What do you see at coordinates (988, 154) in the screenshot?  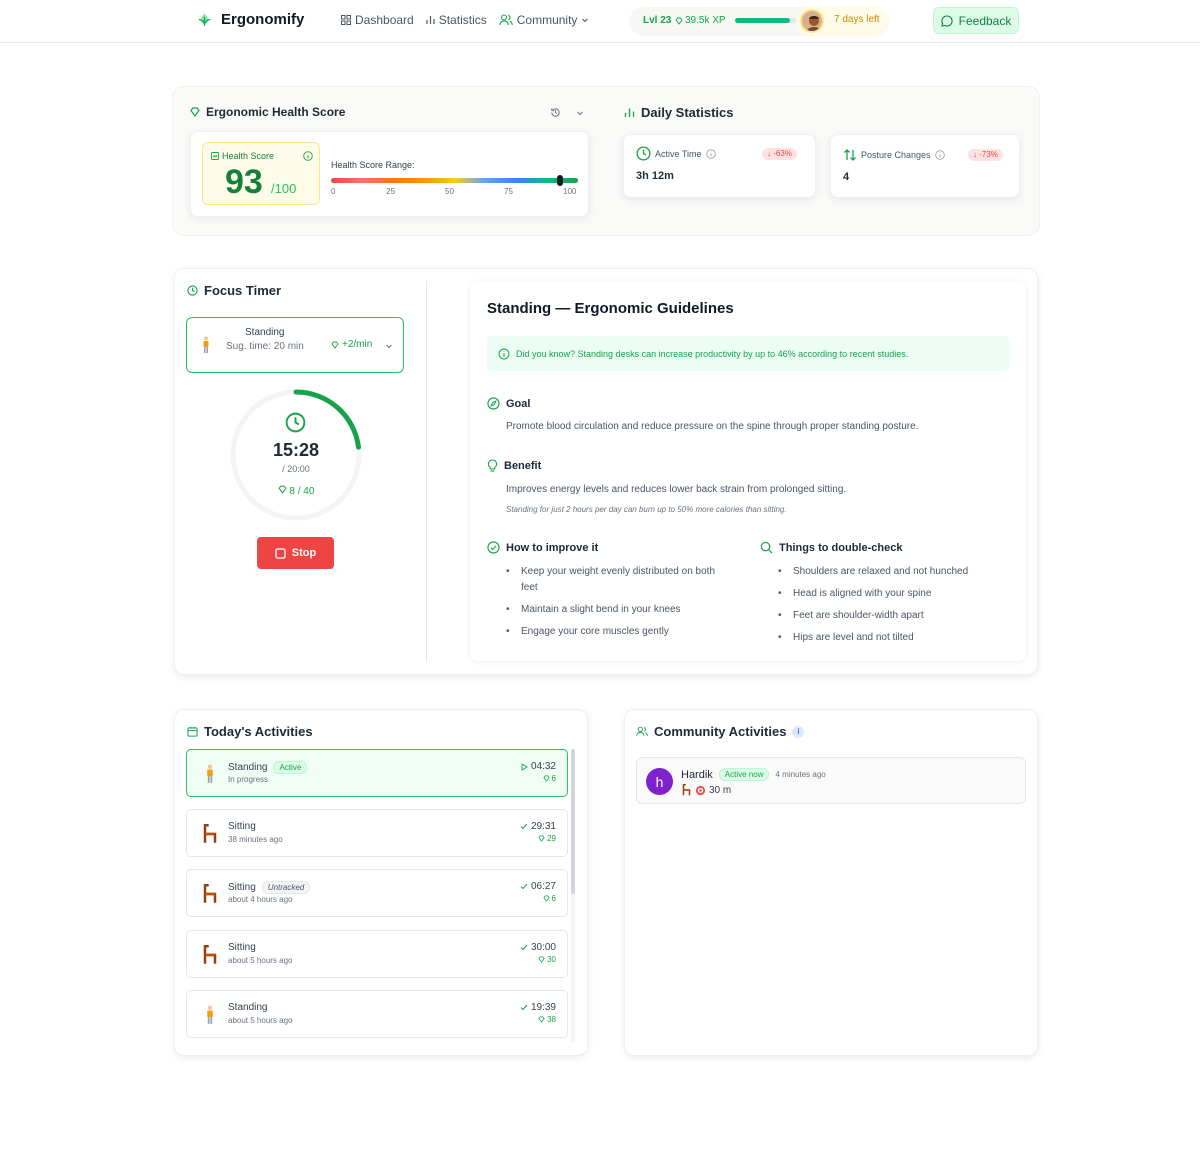 I see `posture-change: -73%` at bounding box center [988, 154].